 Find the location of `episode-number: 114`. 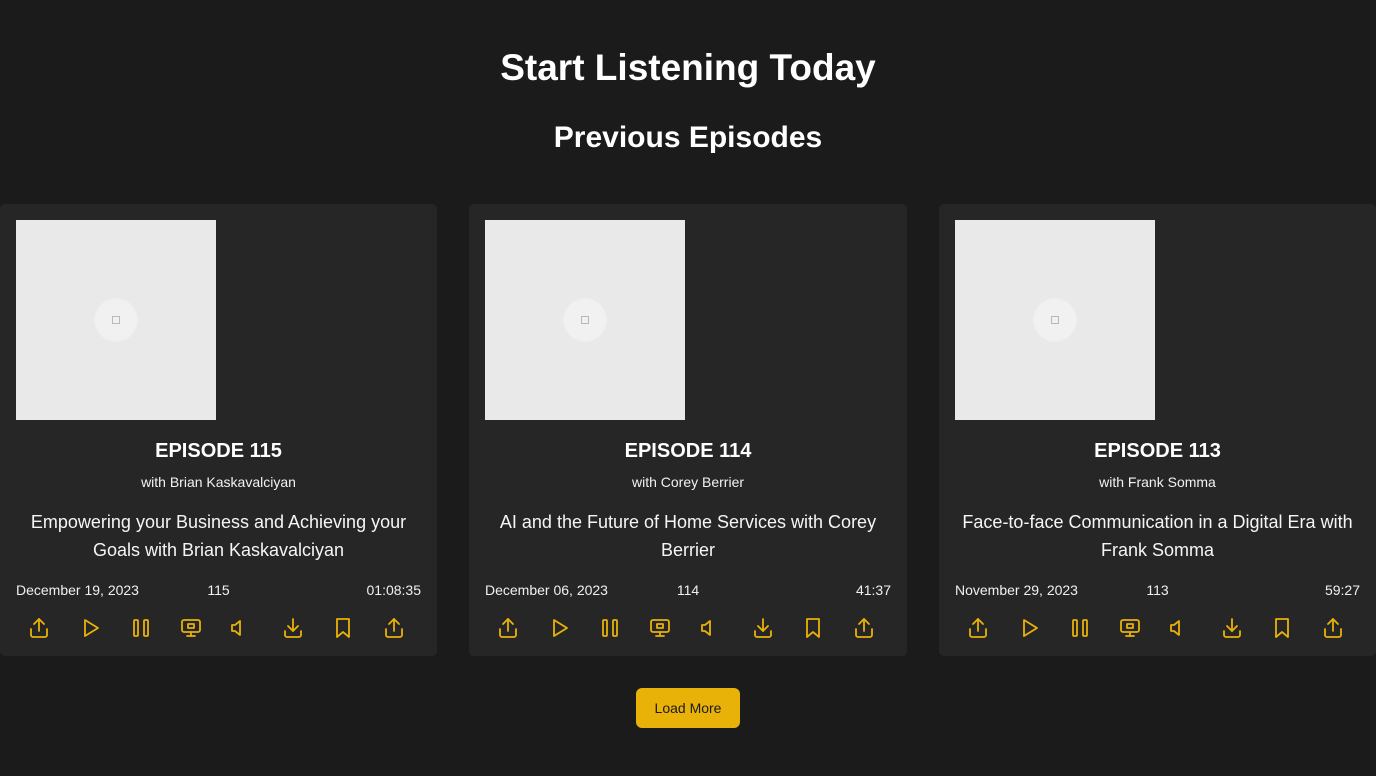

episode-number: 114 is located at coordinates (688, 590).